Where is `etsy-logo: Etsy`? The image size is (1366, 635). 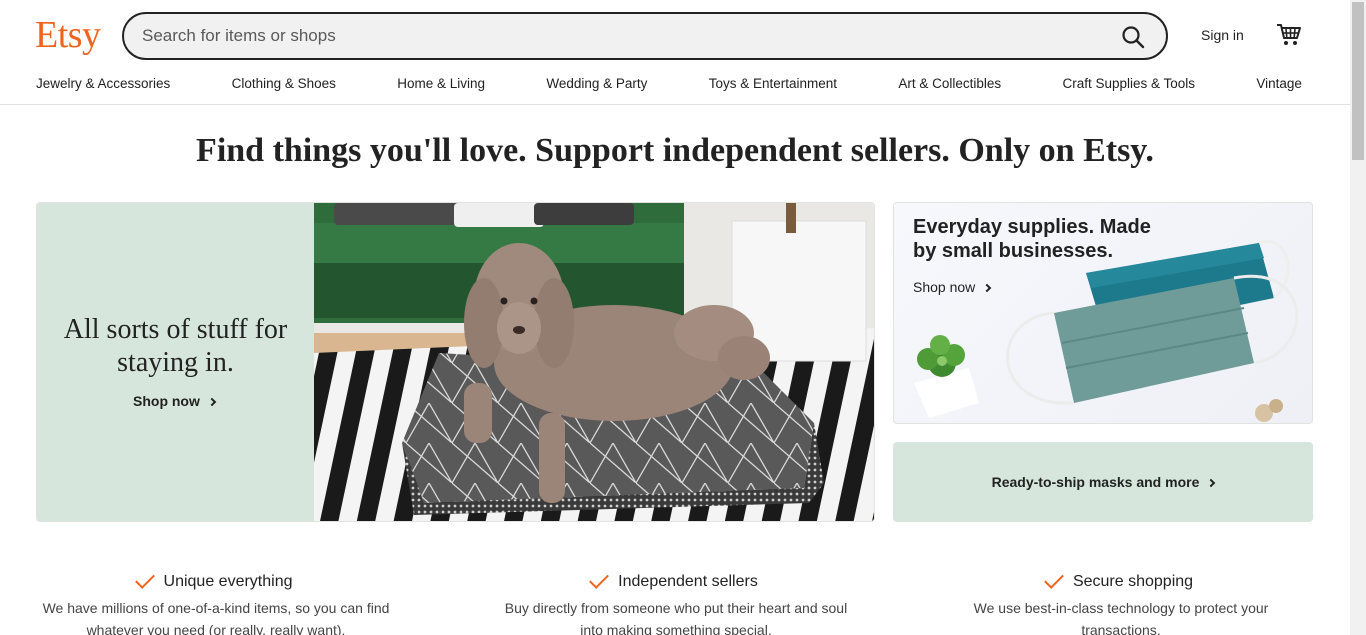 etsy-logo: Etsy is located at coordinates (68, 35).